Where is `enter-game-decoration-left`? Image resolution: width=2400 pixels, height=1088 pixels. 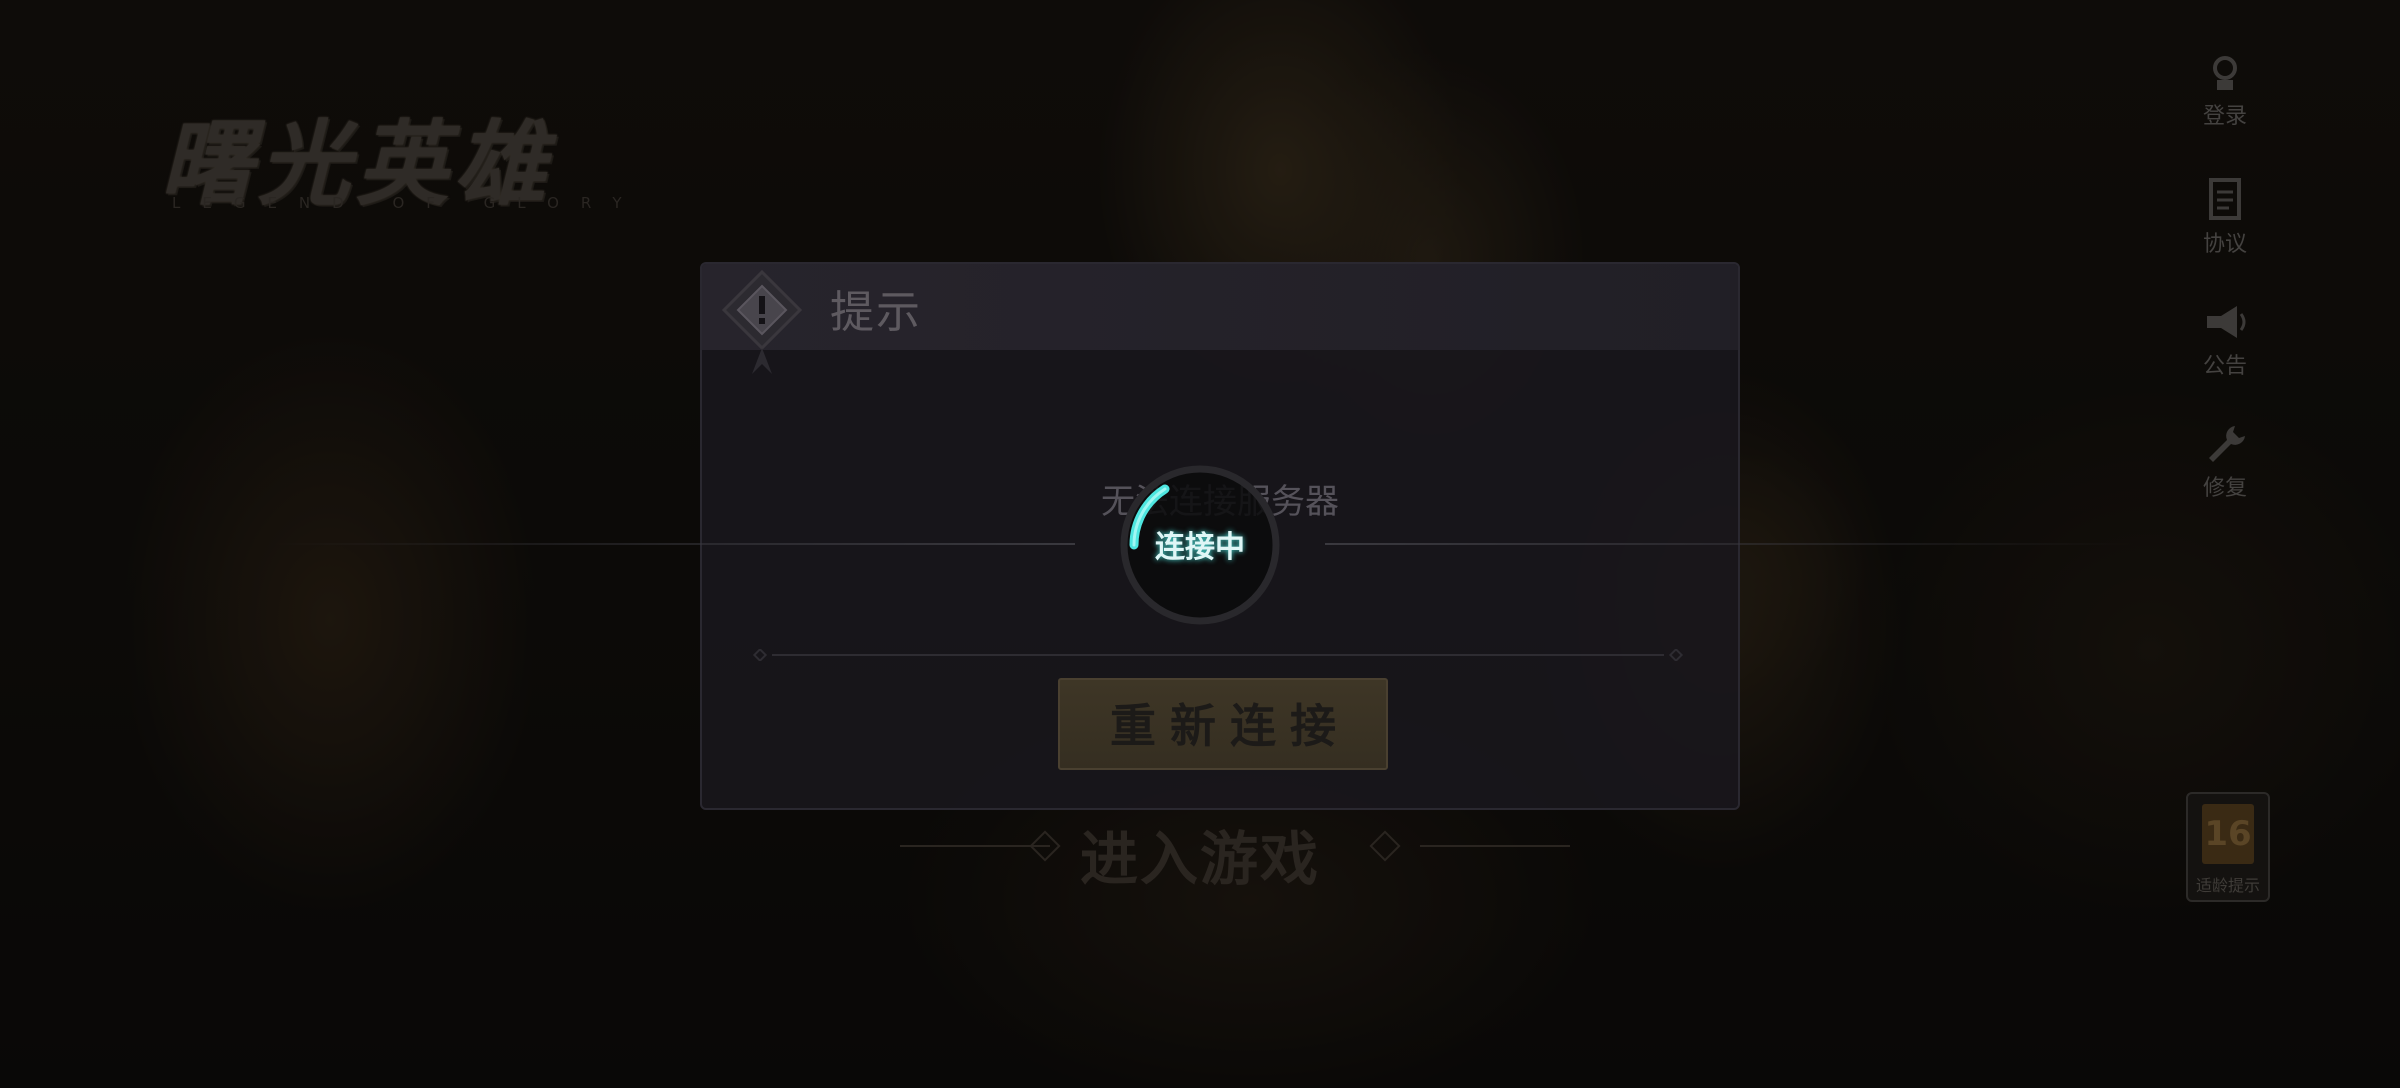
enter-game-decoration-left is located at coordinates (975, 846).